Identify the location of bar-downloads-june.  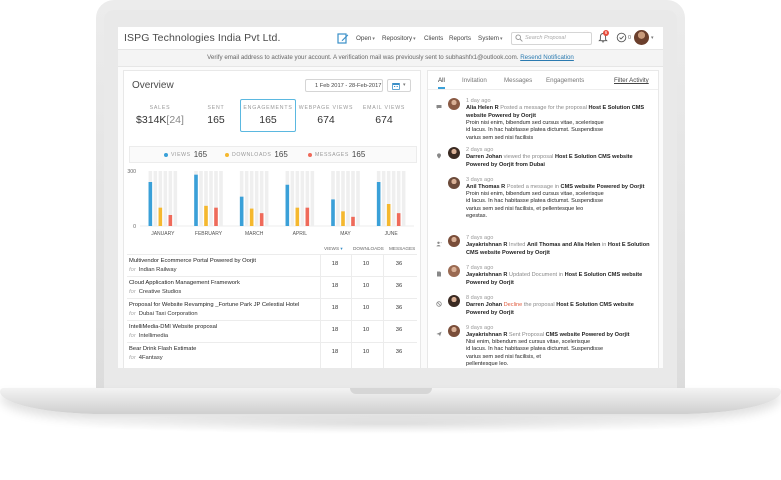
(388, 215).